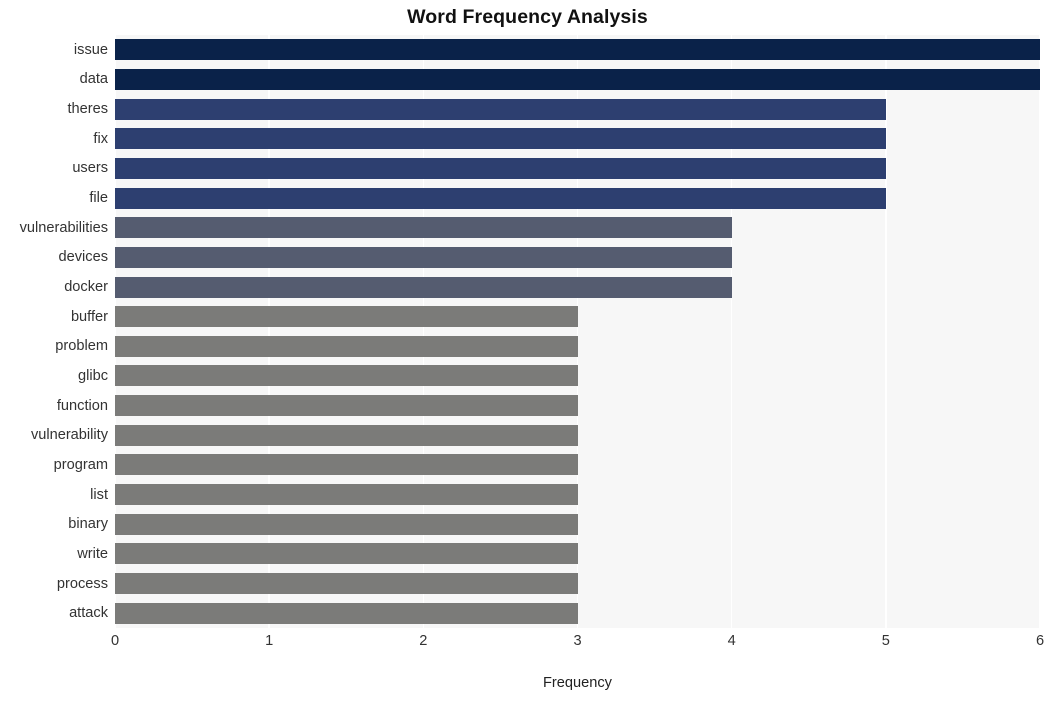  Describe the element at coordinates (90, 49) in the screenshot. I see `y-tick-label: issue` at that location.